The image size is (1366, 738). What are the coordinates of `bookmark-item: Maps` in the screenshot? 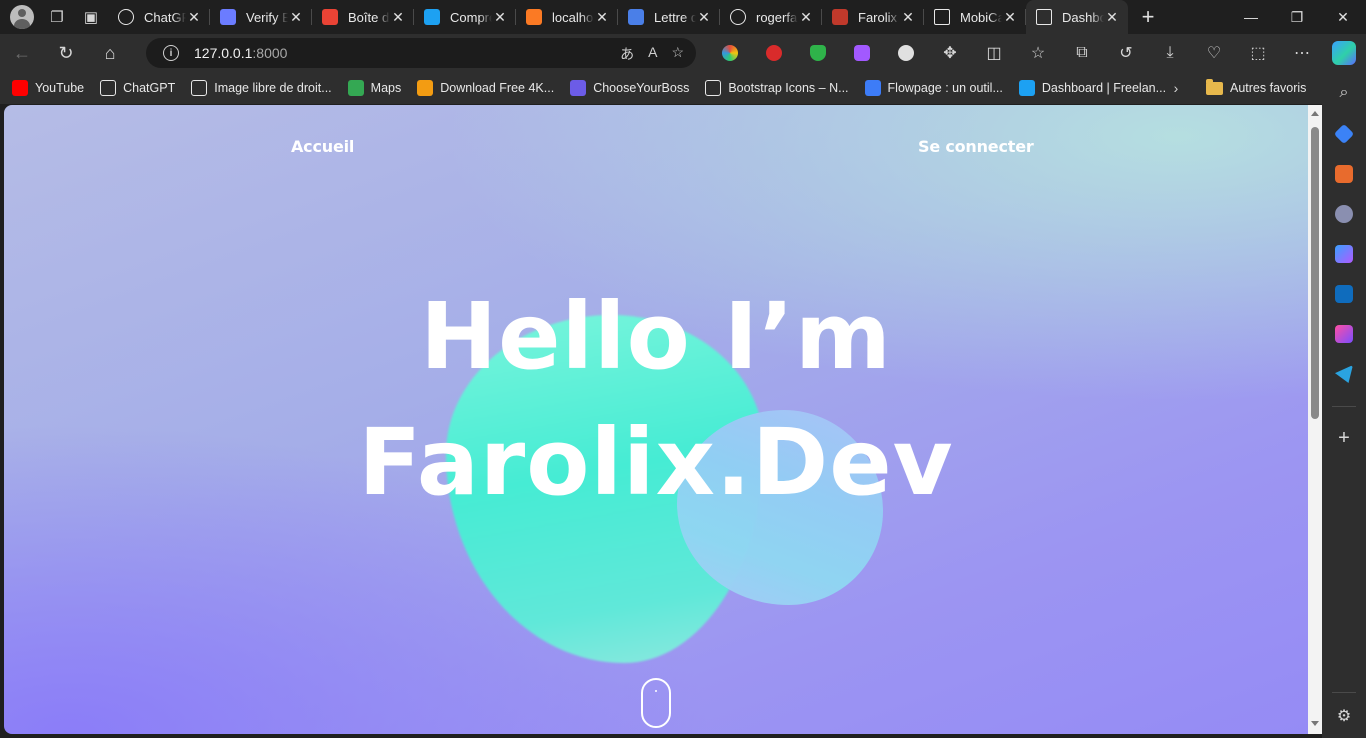 It's located at (375, 88).